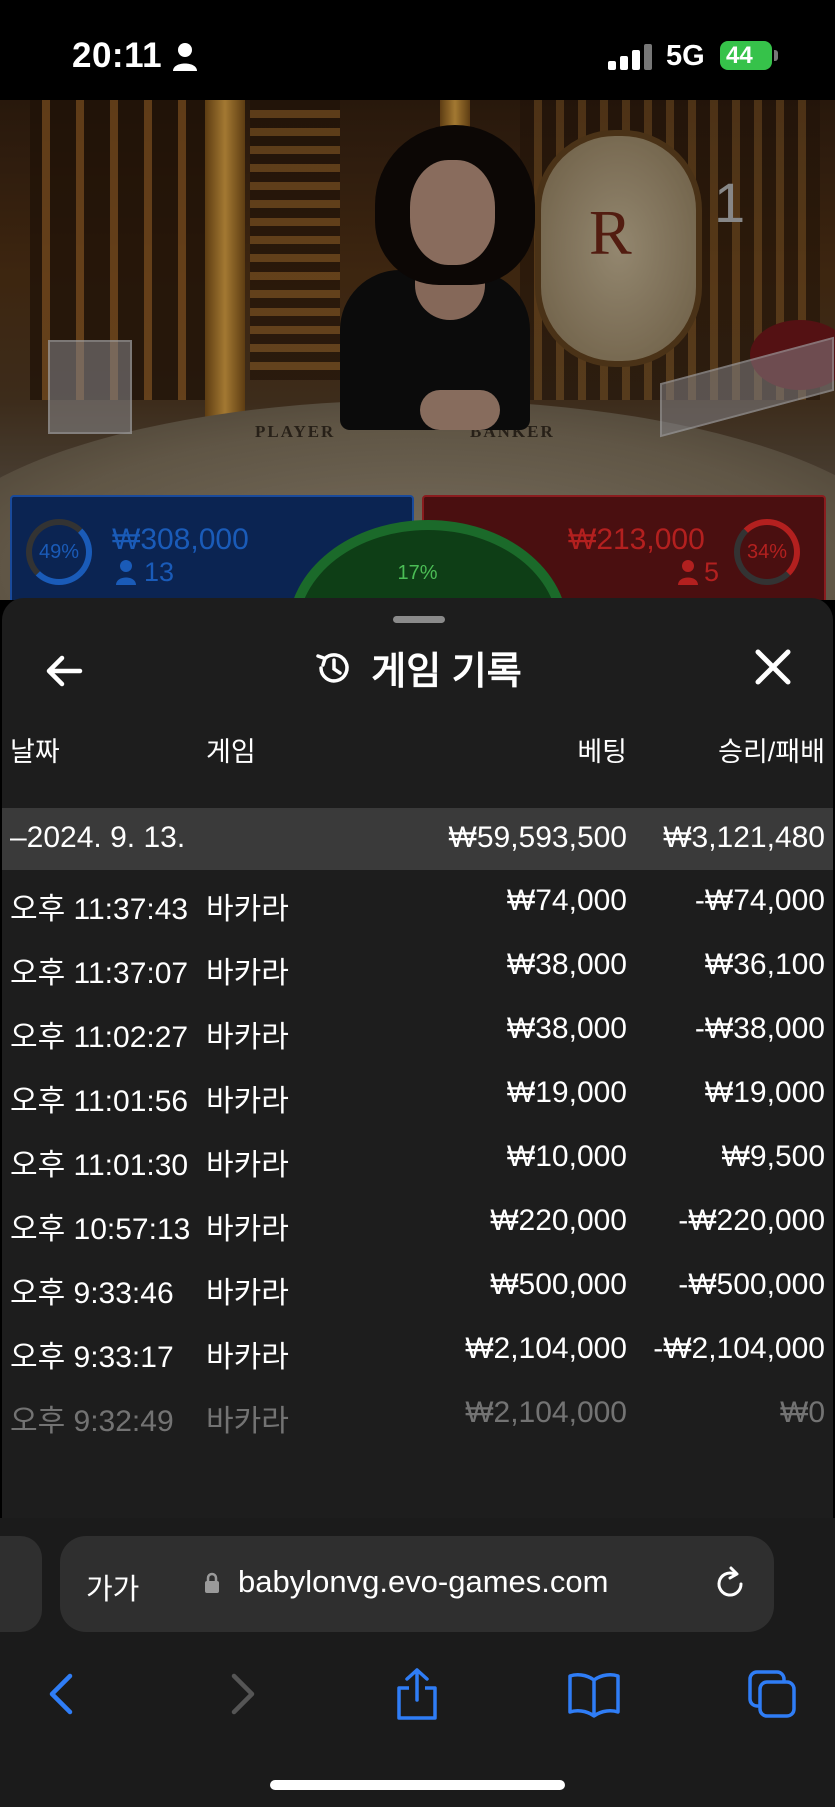 The width and height of the screenshot is (835, 1807). What do you see at coordinates (417, 1785) in the screenshot?
I see `home-indicator` at bounding box center [417, 1785].